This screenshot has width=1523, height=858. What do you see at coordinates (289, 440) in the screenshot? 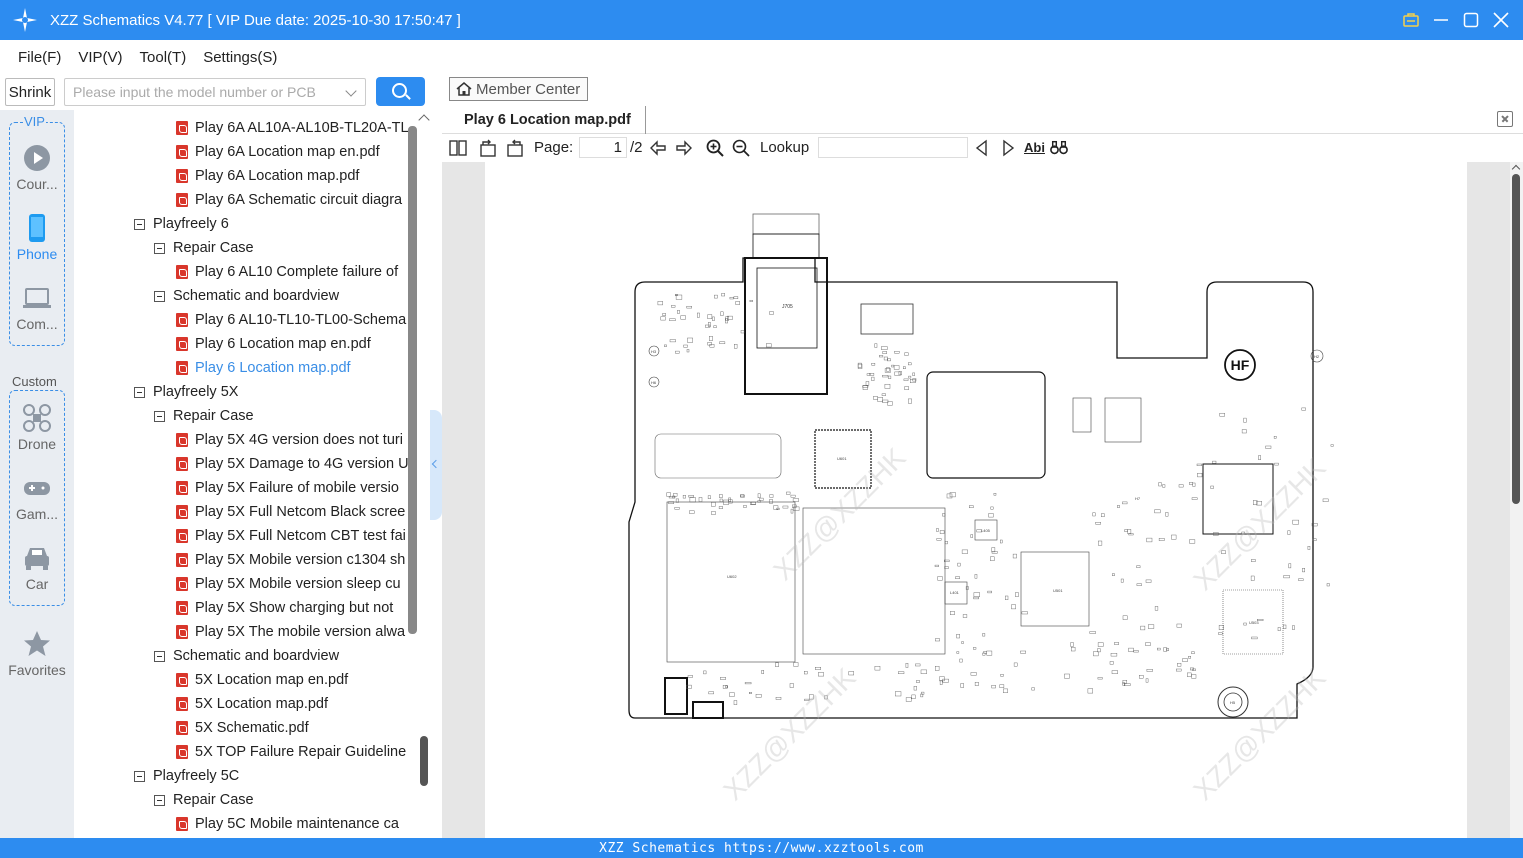
I see `tree-file: Play 5X 4G version does not turi` at bounding box center [289, 440].